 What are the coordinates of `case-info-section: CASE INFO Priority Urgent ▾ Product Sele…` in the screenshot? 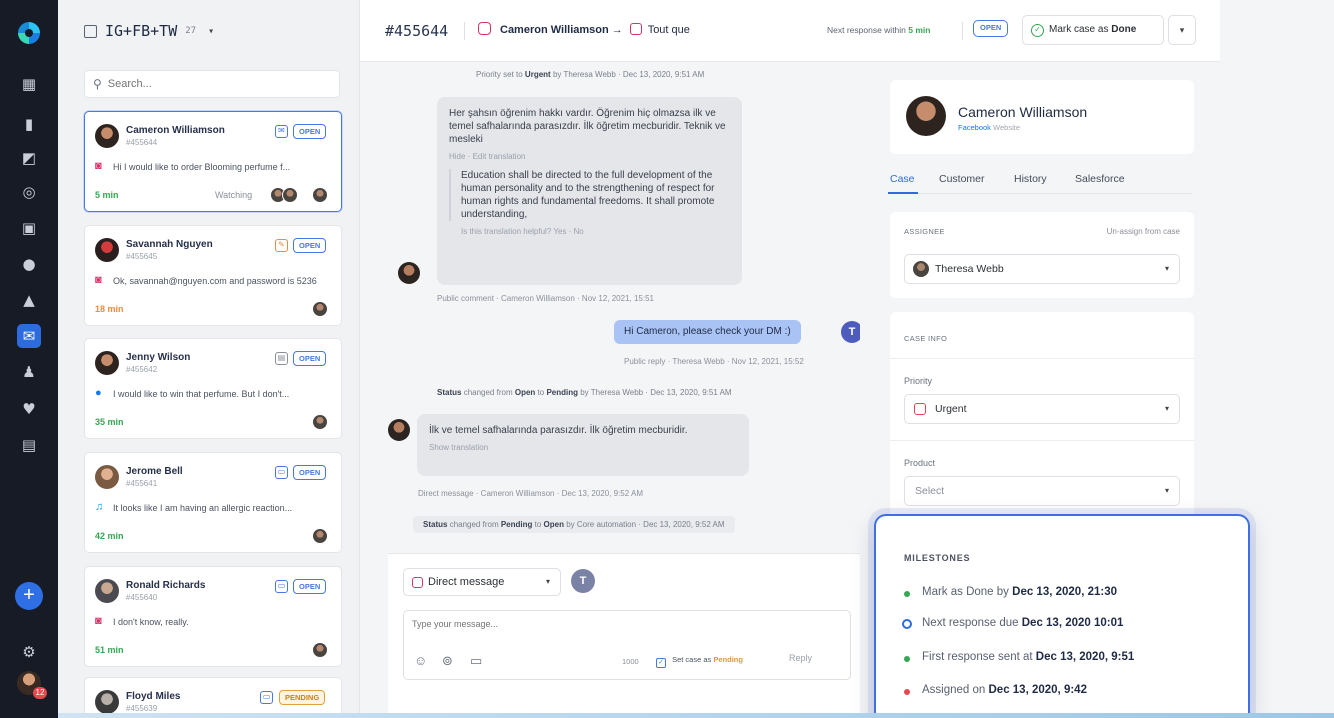 It's located at (1042, 417).